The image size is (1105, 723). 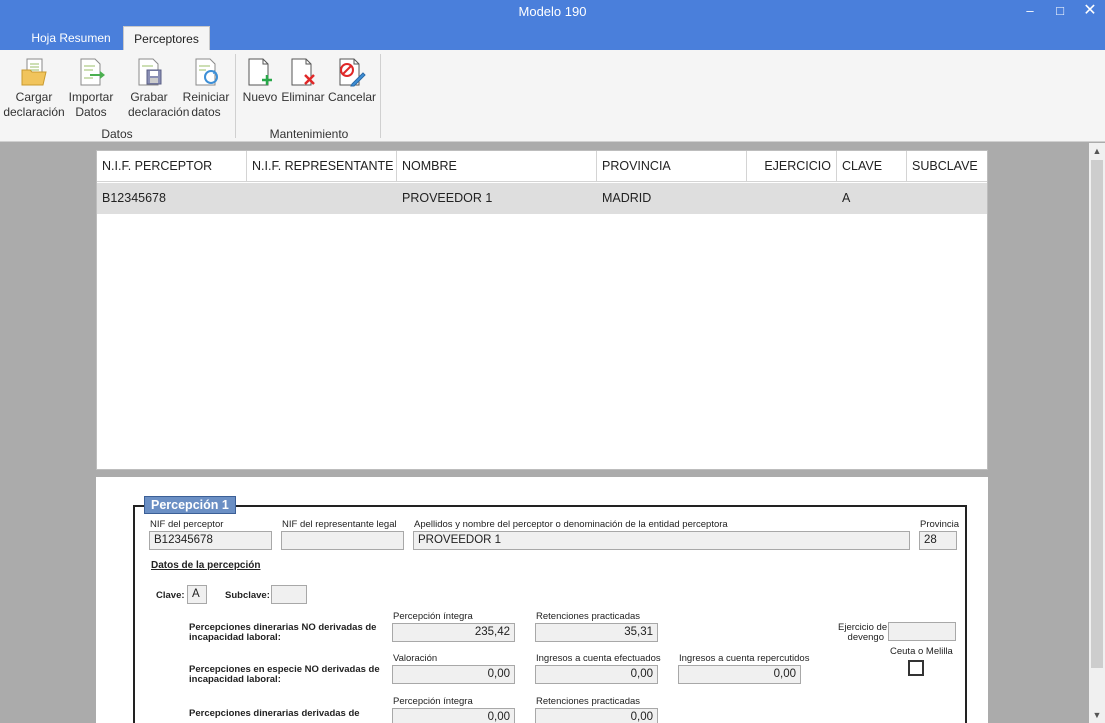 I want to click on reiniciar-datos-button: Reiniciar datos, so click(x=206, y=88).